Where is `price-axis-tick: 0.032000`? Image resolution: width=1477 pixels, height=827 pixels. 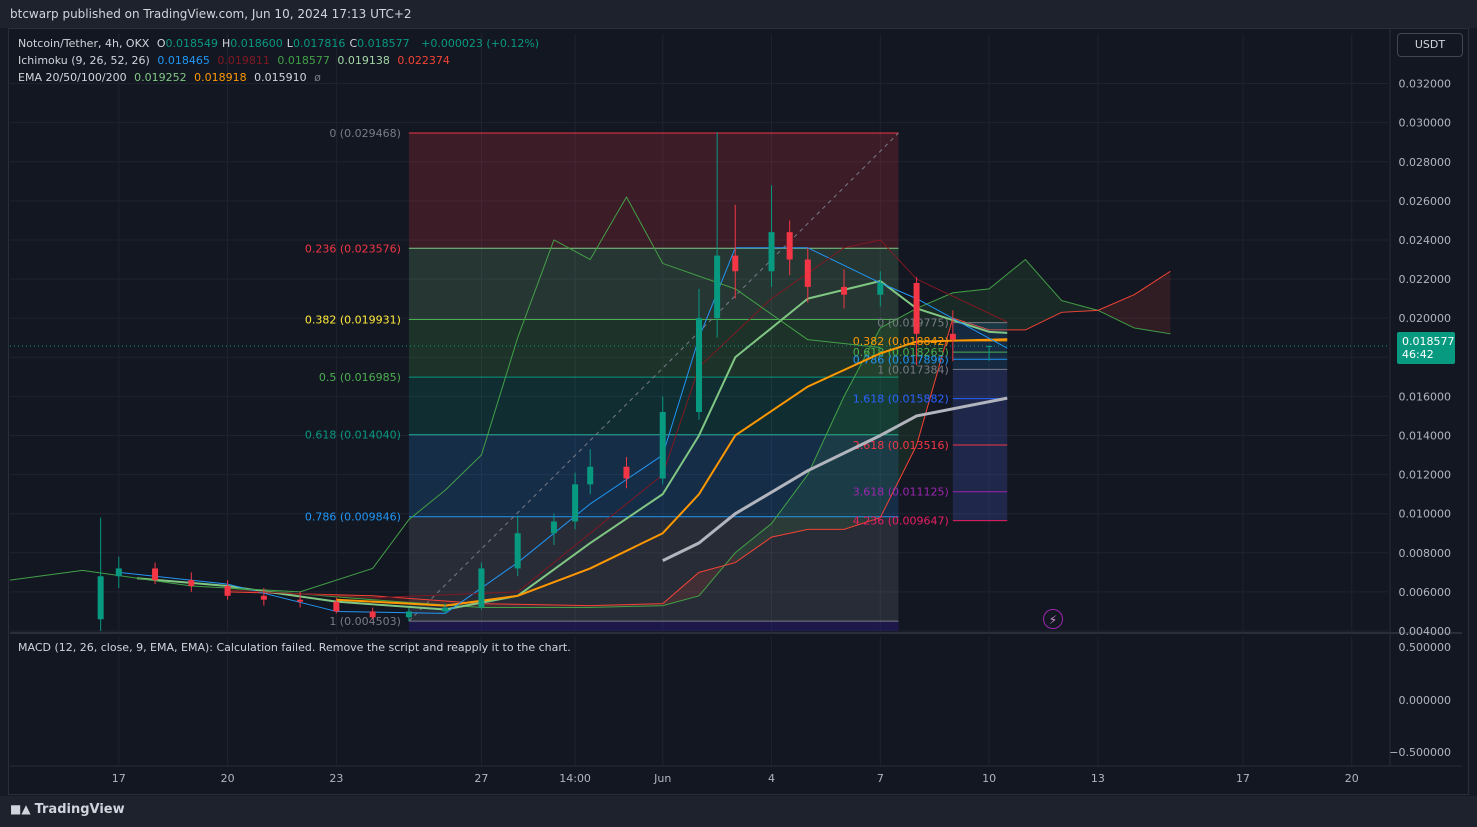 price-axis-tick: 0.032000 is located at coordinates (1425, 84).